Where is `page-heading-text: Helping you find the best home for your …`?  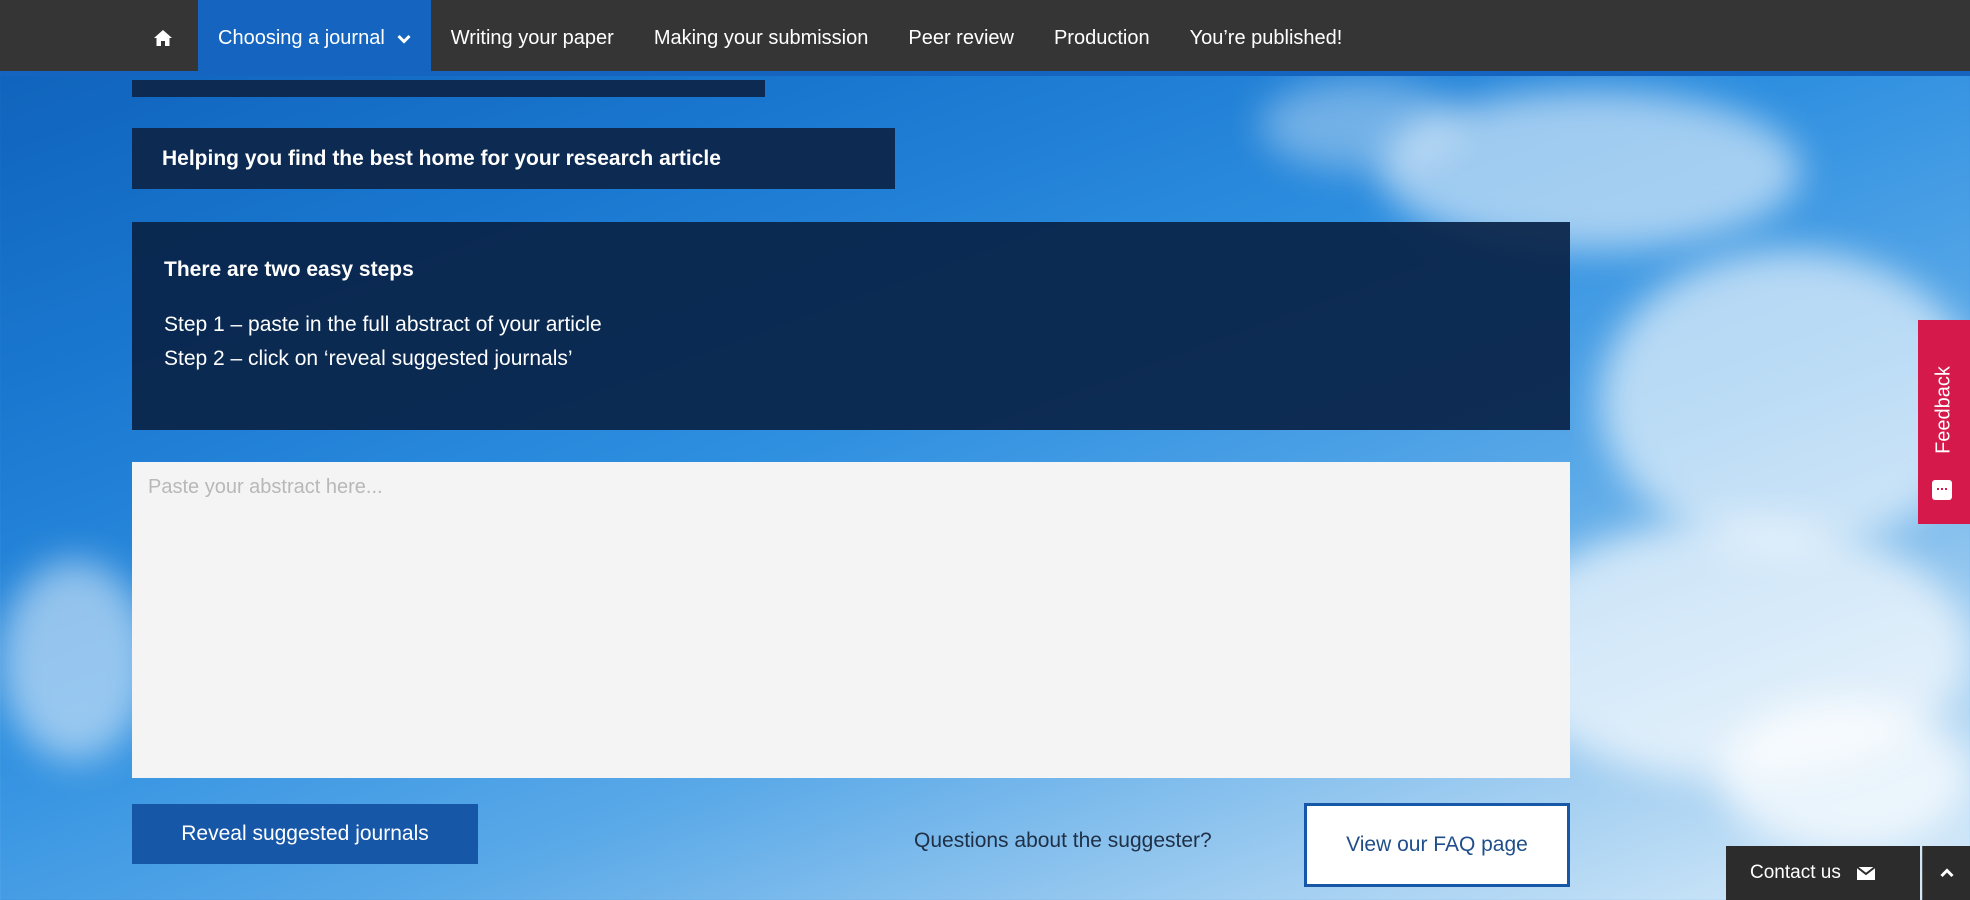 page-heading-text: Helping you find the best home for your … is located at coordinates (441, 158).